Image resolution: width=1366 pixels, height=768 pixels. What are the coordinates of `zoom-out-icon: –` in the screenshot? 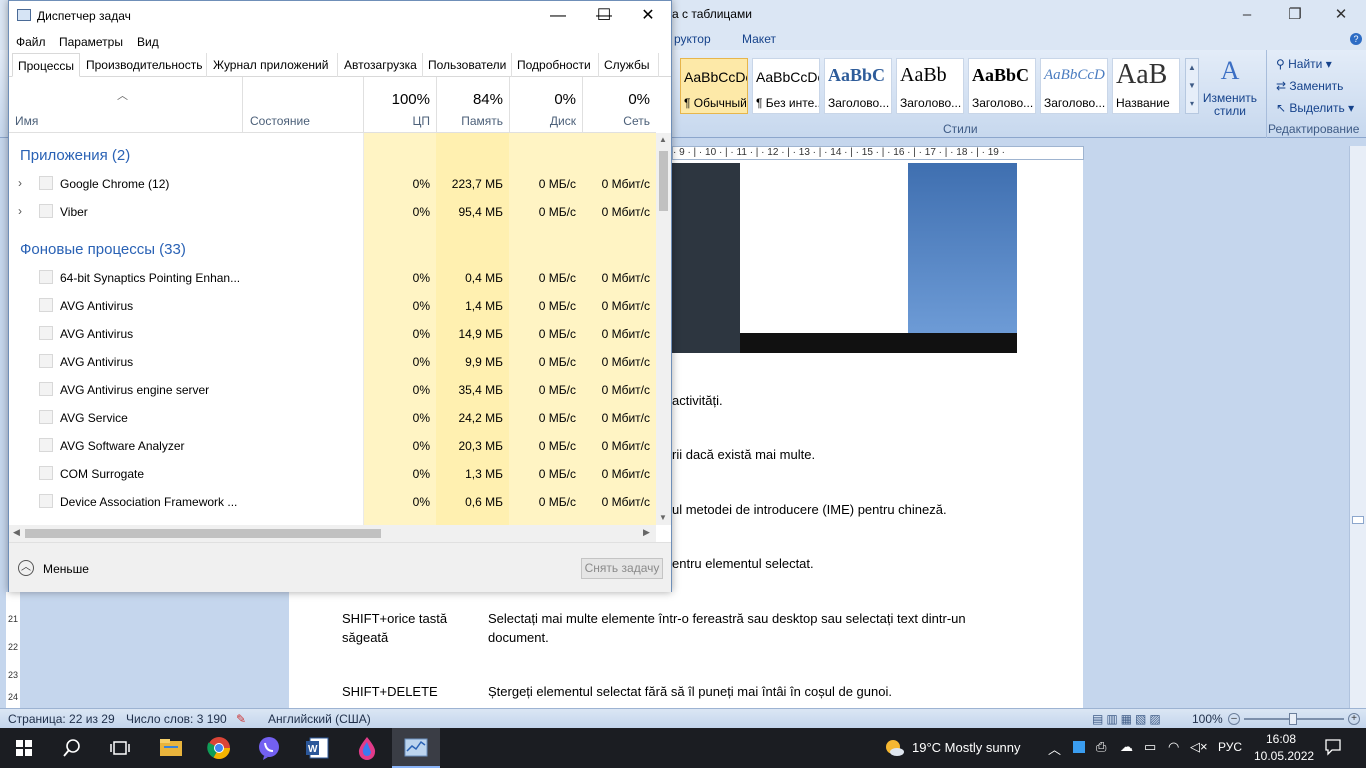 It's located at (1234, 719).